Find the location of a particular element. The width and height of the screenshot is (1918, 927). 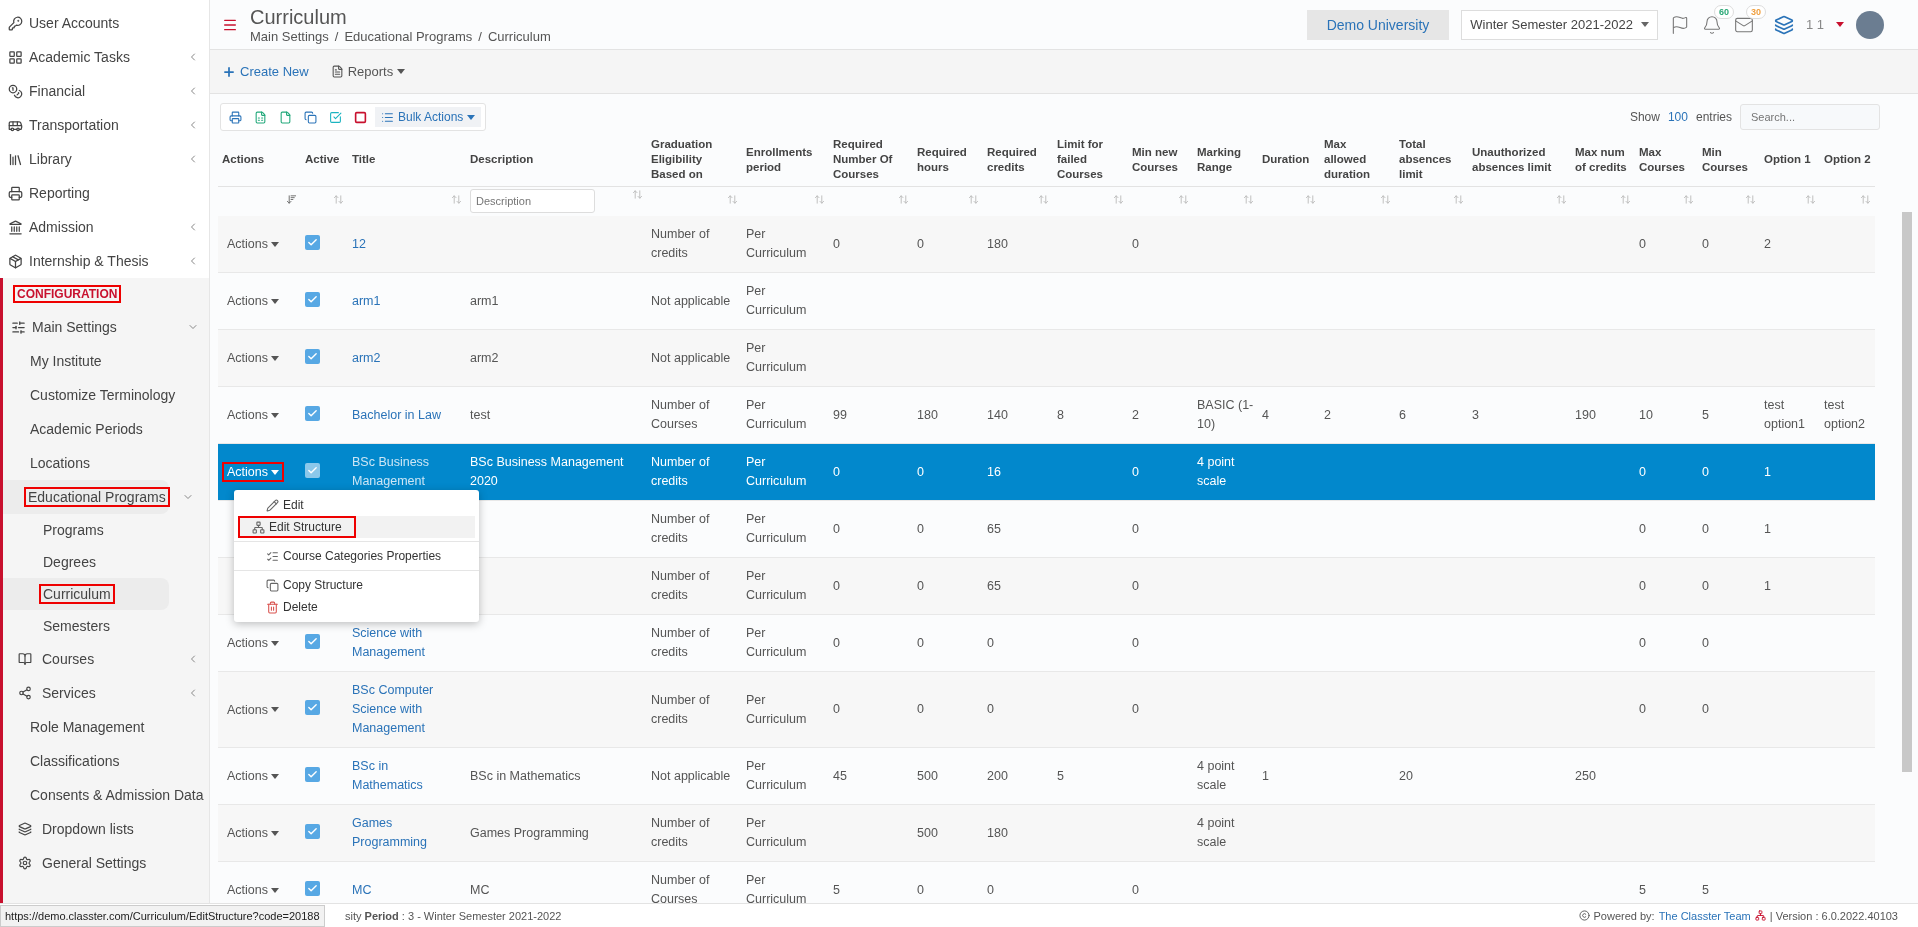

create-new-button: Create New is located at coordinates (265, 71).